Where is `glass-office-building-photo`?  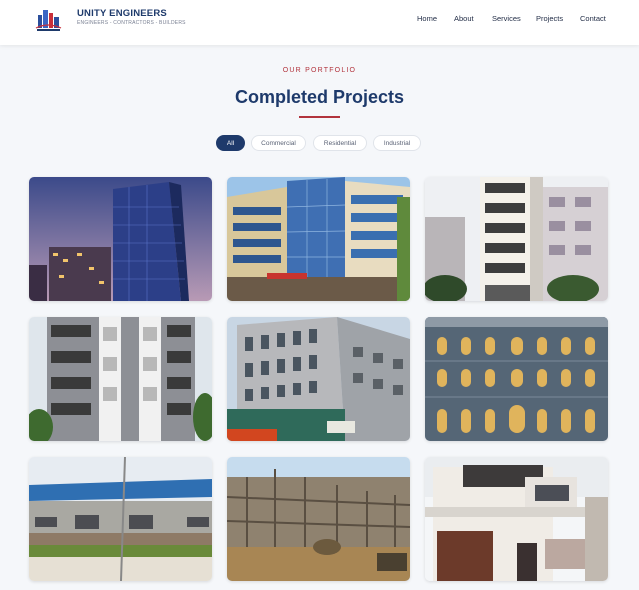
glass-office-building-photo is located at coordinates (318, 239).